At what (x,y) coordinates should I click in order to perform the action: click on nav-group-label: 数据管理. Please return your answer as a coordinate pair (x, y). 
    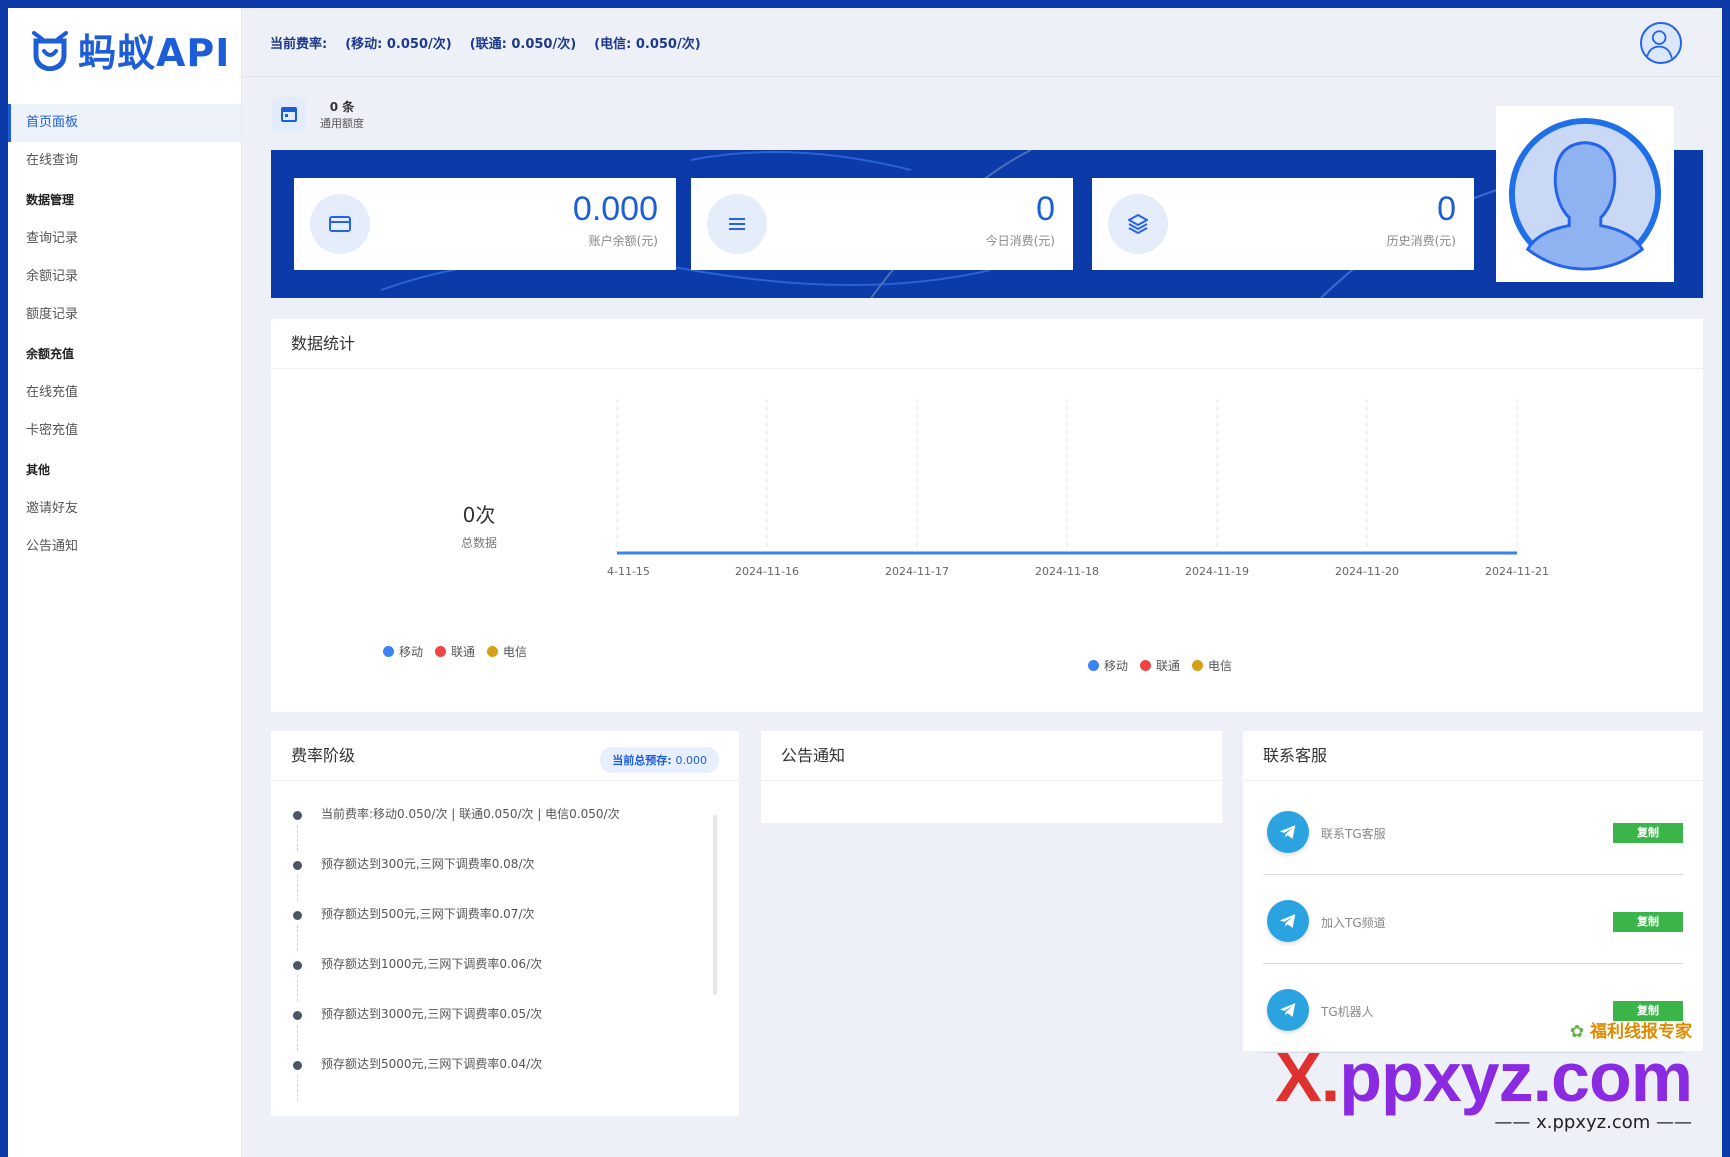
    Looking at the image, I should click on (50, 200).